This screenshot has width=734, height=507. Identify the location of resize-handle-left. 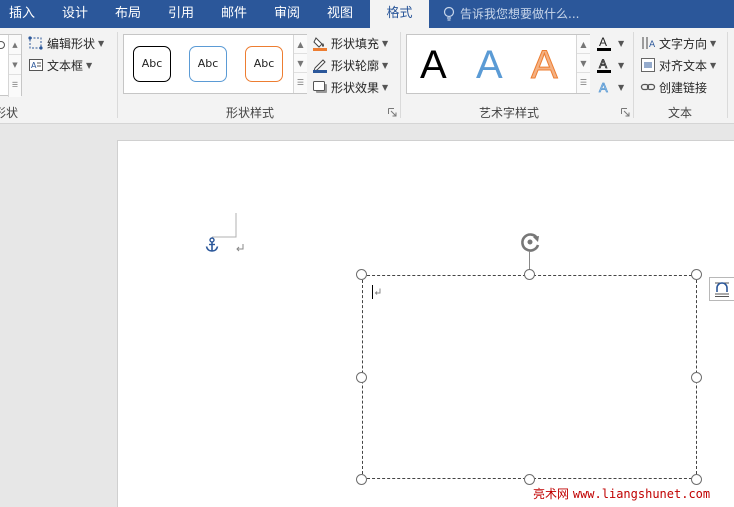
(361, 377).